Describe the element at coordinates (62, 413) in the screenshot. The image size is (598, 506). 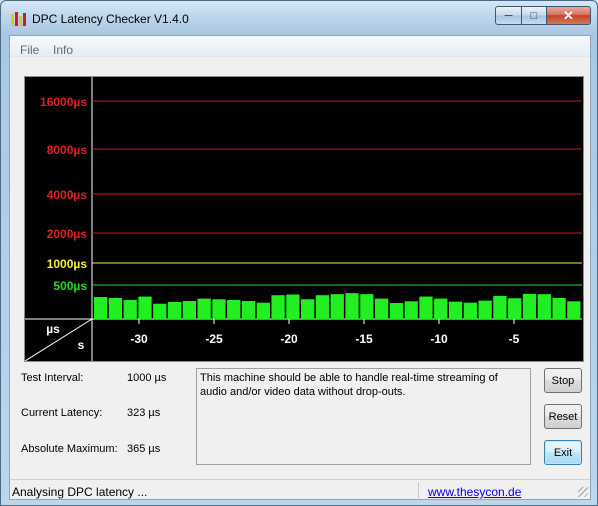
I see `current-latency-label: Current Latency:` at that location.